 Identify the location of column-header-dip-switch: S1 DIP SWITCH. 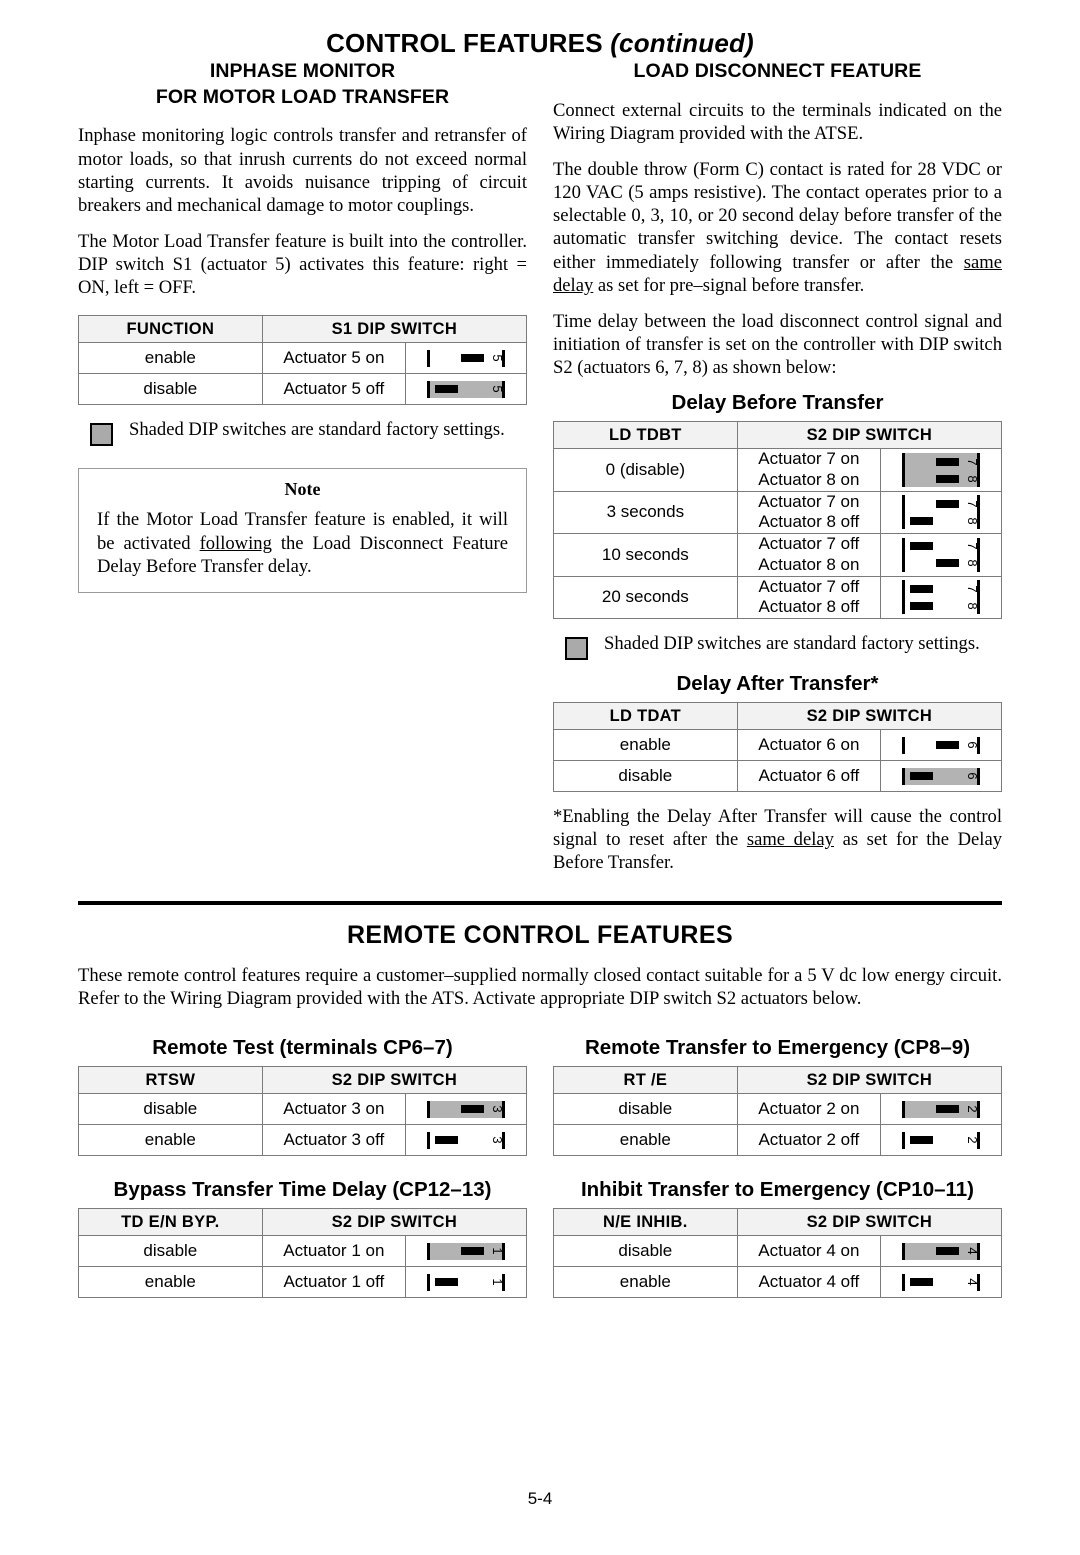
(394, 329).